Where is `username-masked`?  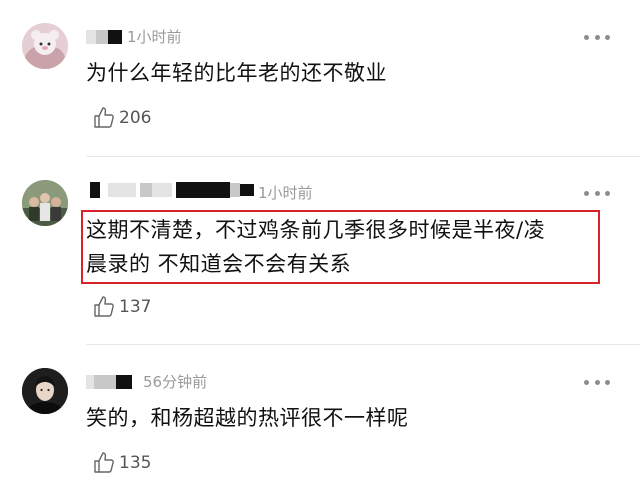 username-masked is located at coordinates (109, 382).